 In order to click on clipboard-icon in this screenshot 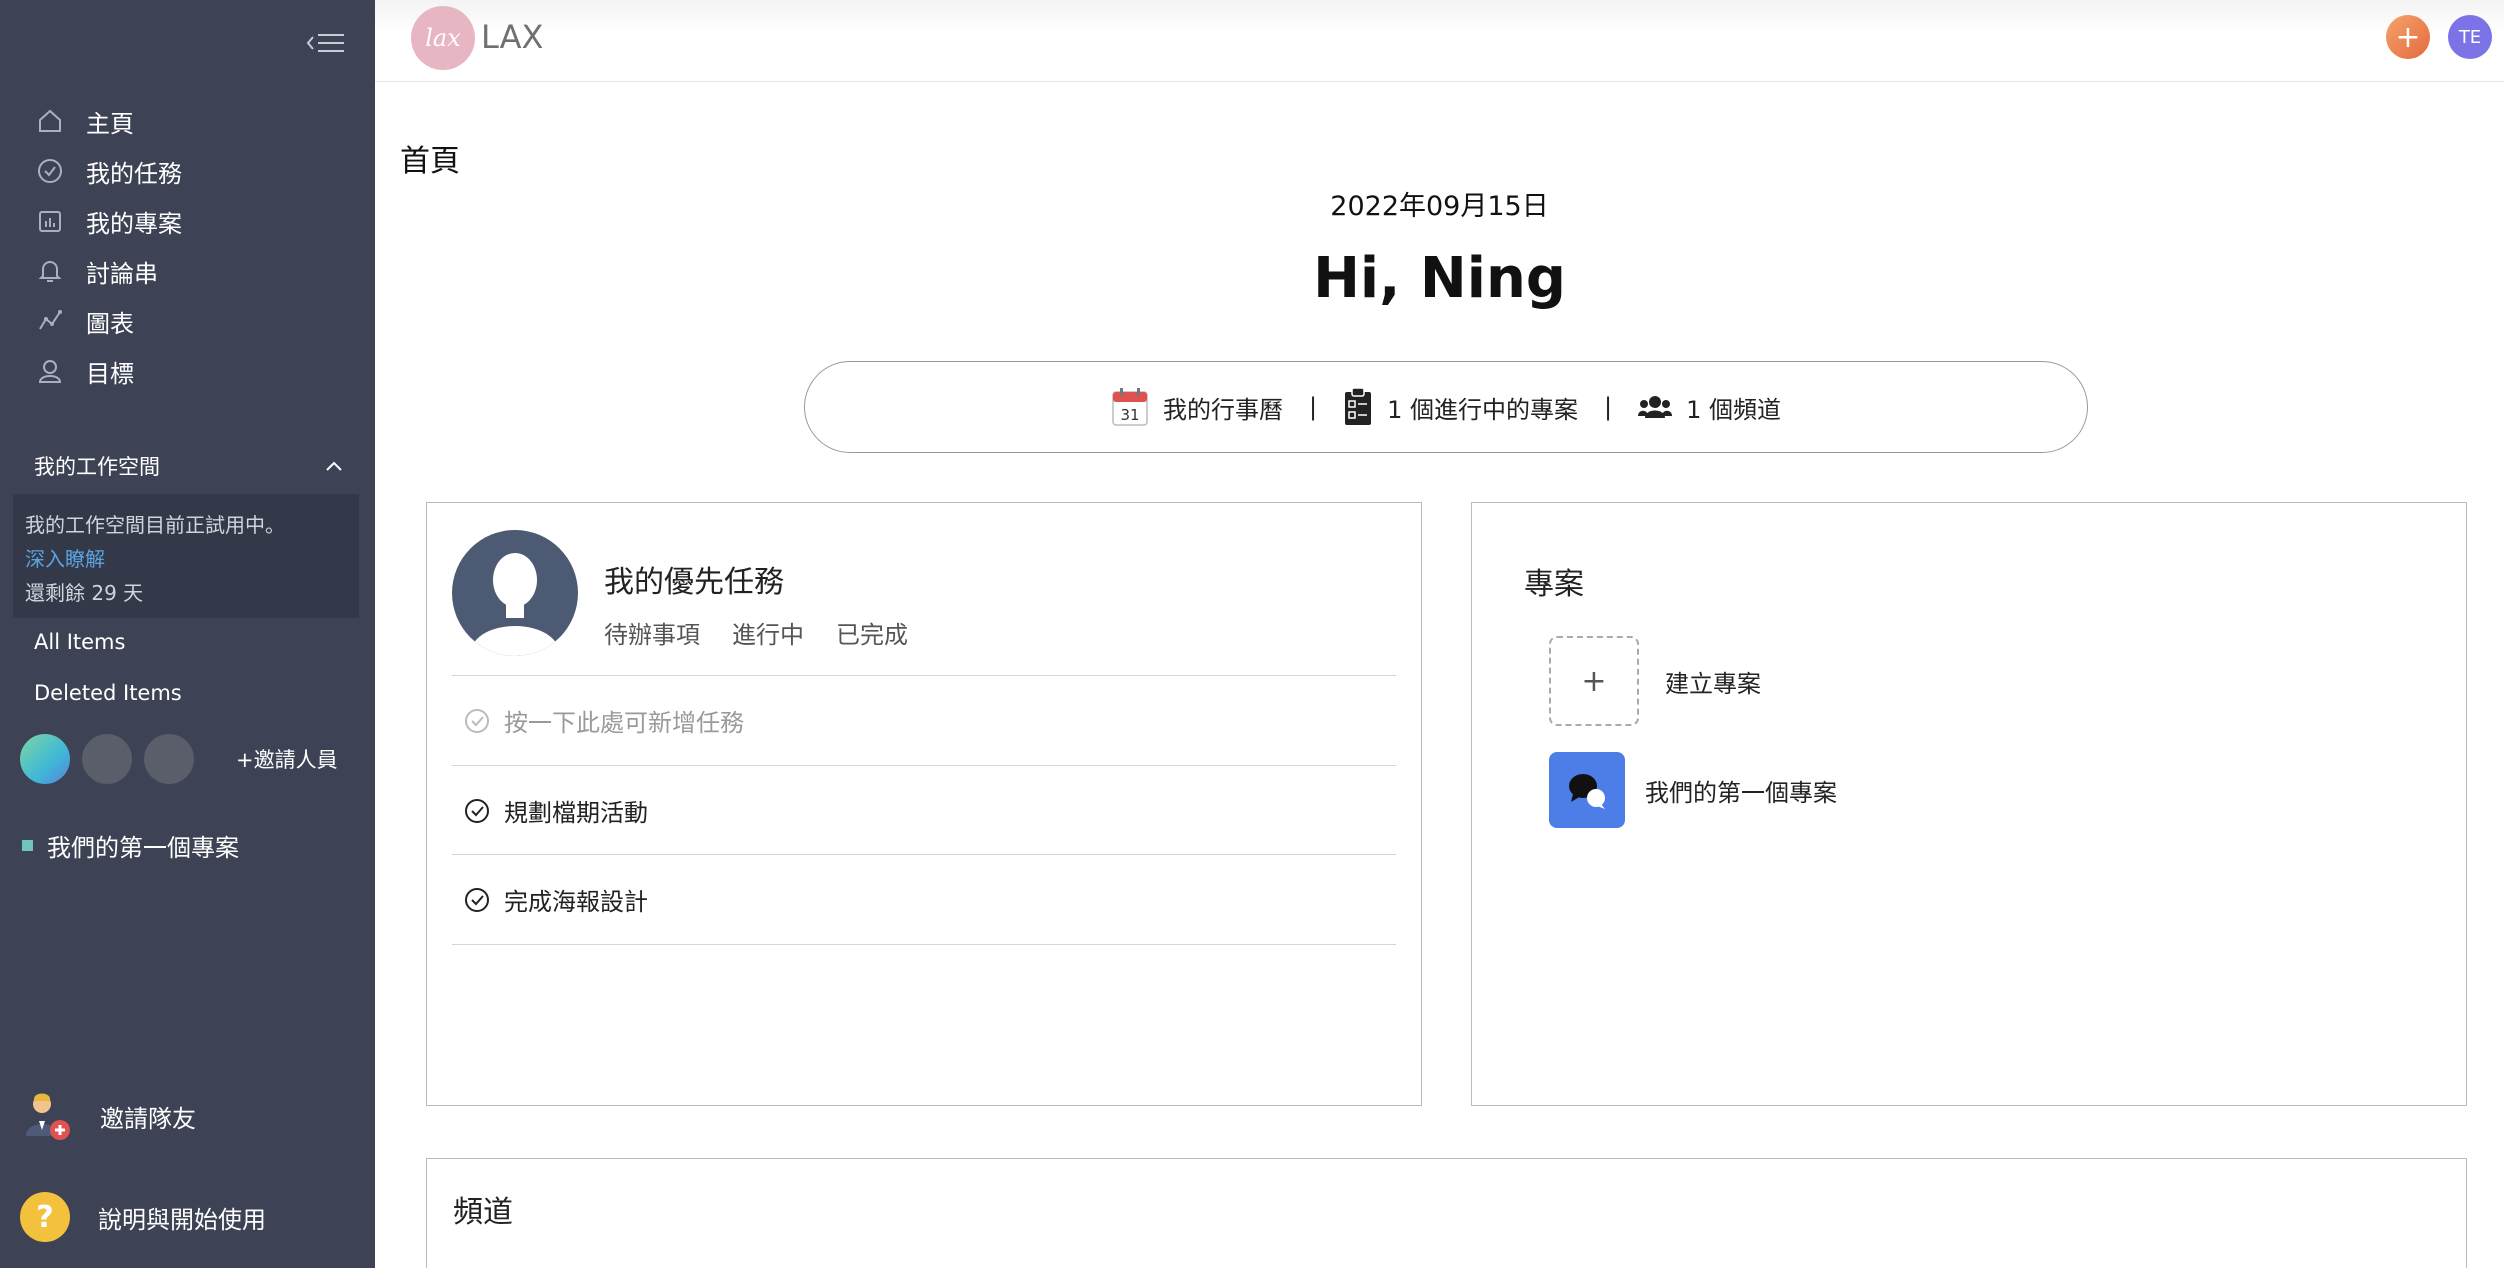, I will do `click(1358, 406)`.